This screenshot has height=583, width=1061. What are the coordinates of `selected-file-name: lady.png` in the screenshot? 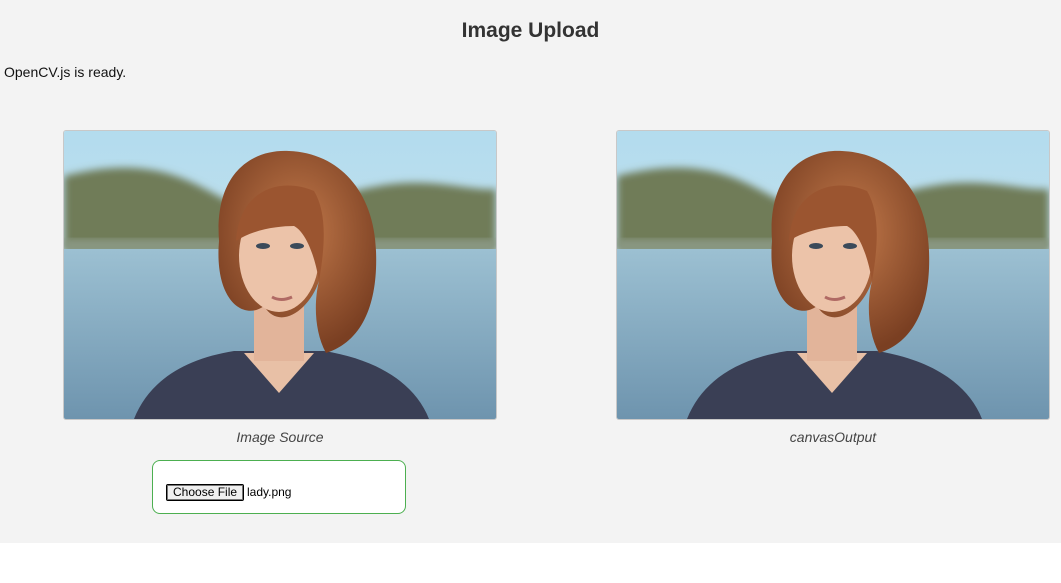 It's located at (269, 492).